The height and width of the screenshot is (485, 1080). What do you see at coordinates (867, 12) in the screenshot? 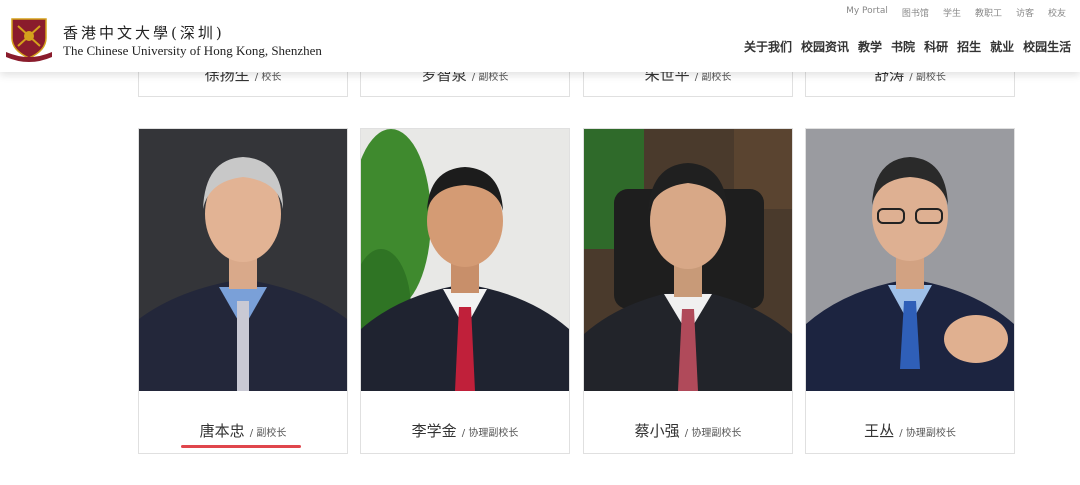
I see `my-portal-link: My Portal` at bounding box center [867, 12].